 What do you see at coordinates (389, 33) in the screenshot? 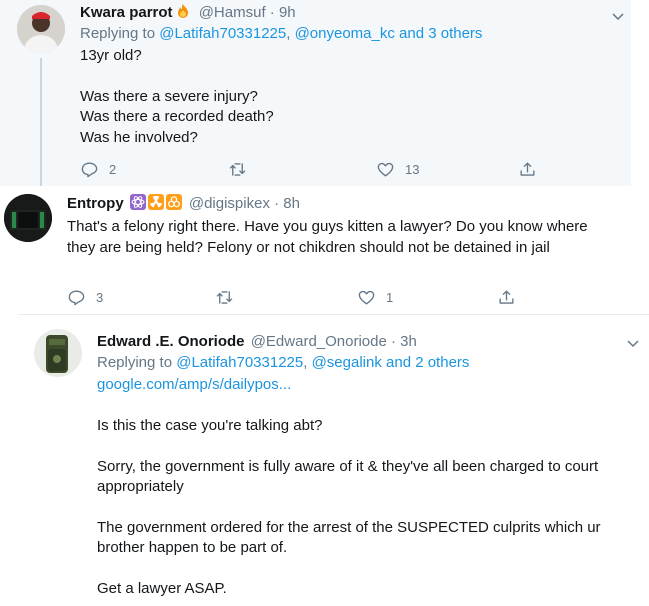
I see `mention-others-link: @onyeoma_kc and 3 others` at bounding box center [389, 33].